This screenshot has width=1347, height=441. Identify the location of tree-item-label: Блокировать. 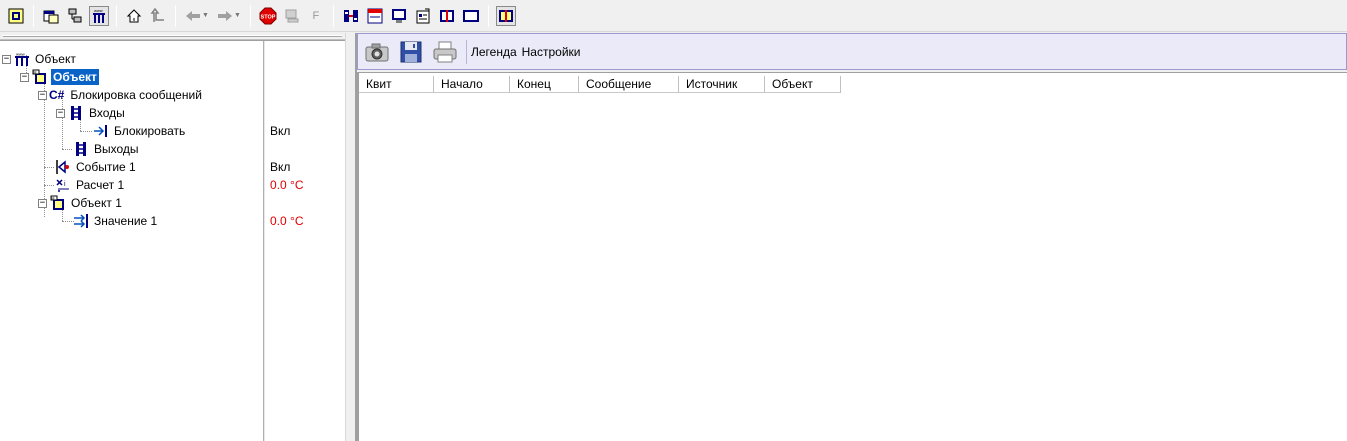
(150, 131).